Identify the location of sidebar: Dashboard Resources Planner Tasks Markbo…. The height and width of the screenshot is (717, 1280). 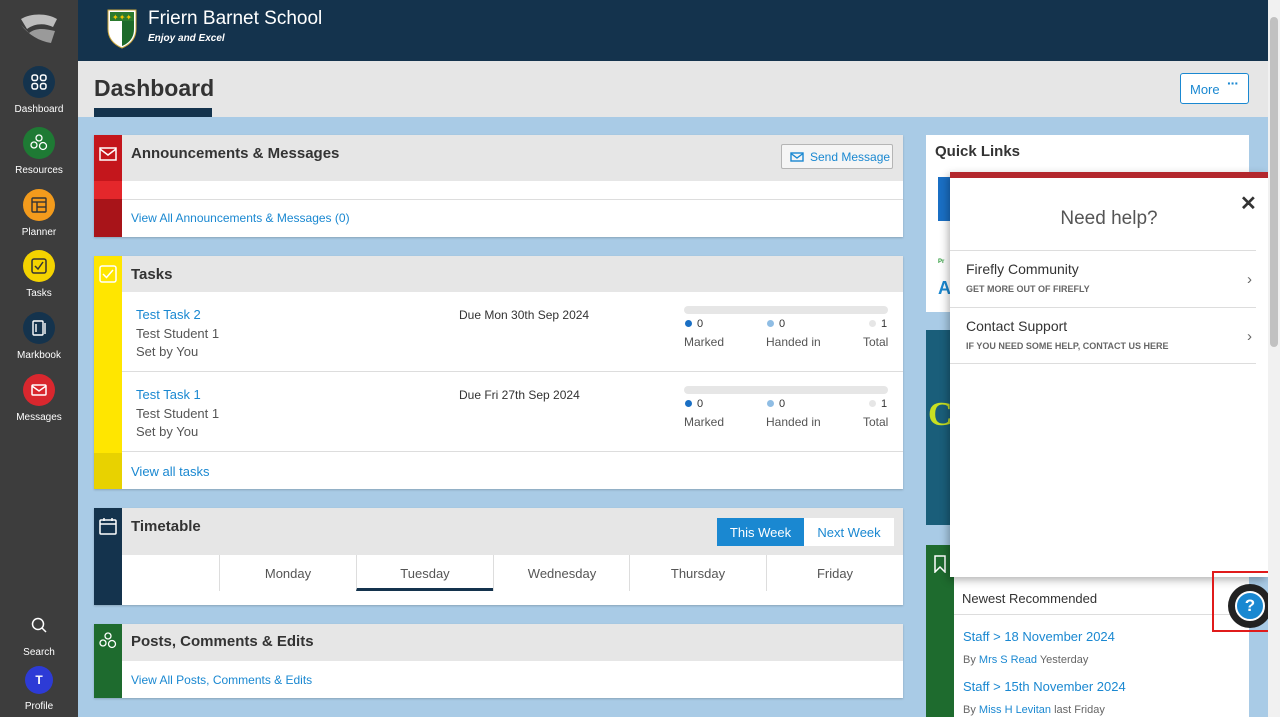
(39, 358).